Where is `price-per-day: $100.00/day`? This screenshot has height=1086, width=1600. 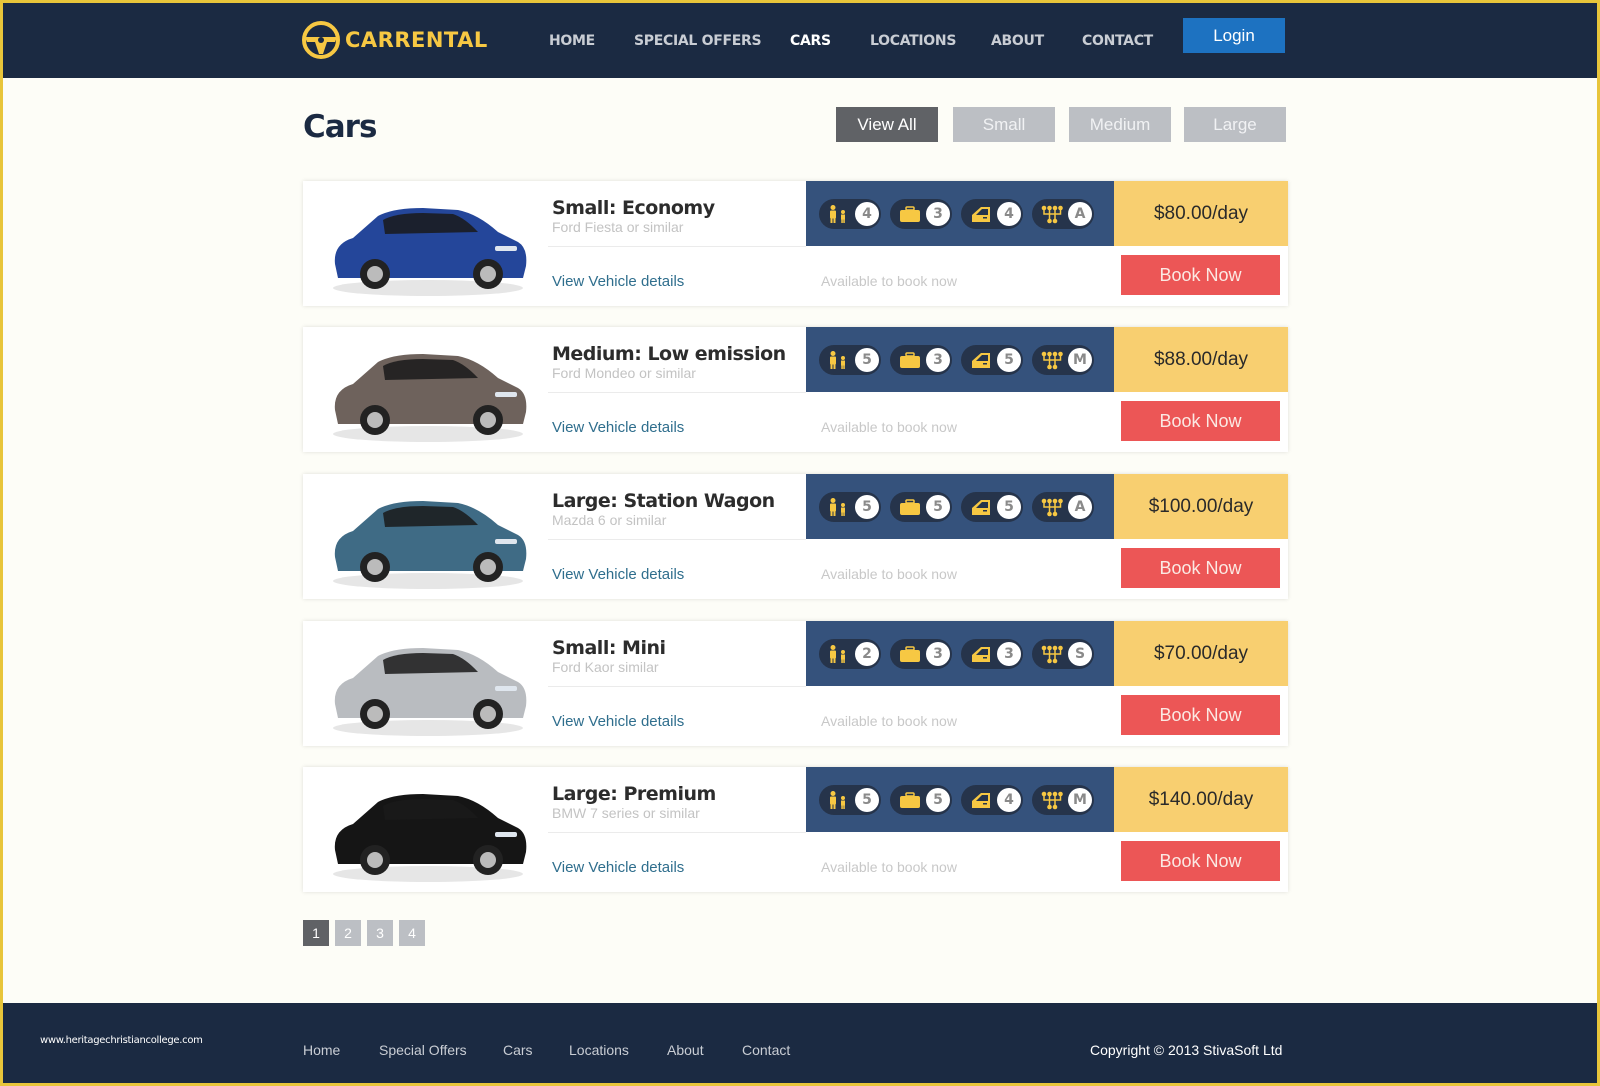
price-per-day: $100.00/day is located at coordinates (1201, 506).